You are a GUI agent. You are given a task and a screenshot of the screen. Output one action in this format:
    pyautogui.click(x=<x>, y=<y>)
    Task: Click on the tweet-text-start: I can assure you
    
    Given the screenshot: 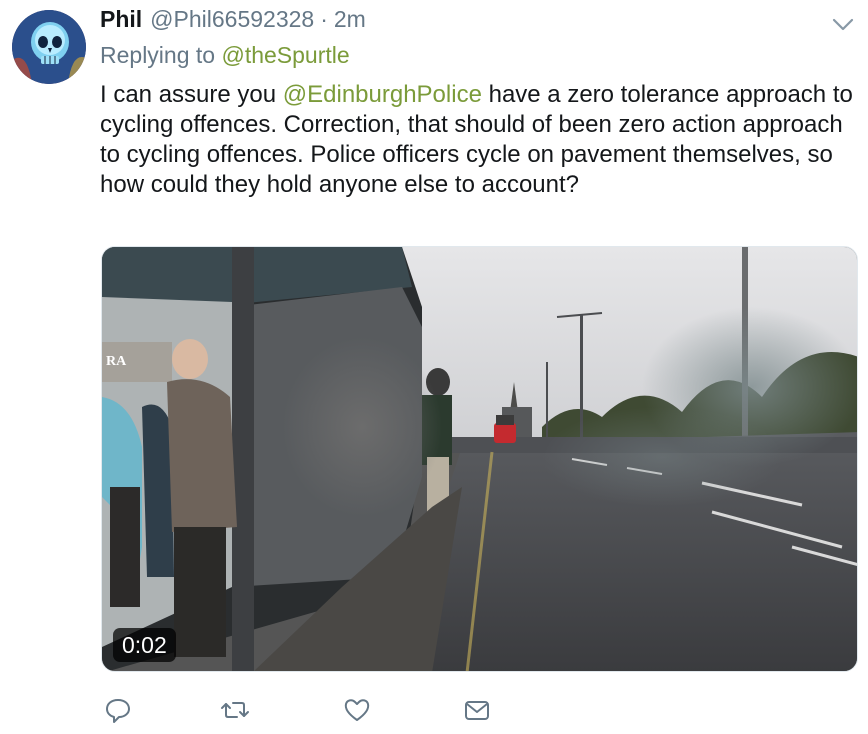 What is the action you would take?
    pyautogui.click(x=191, y=94)
    